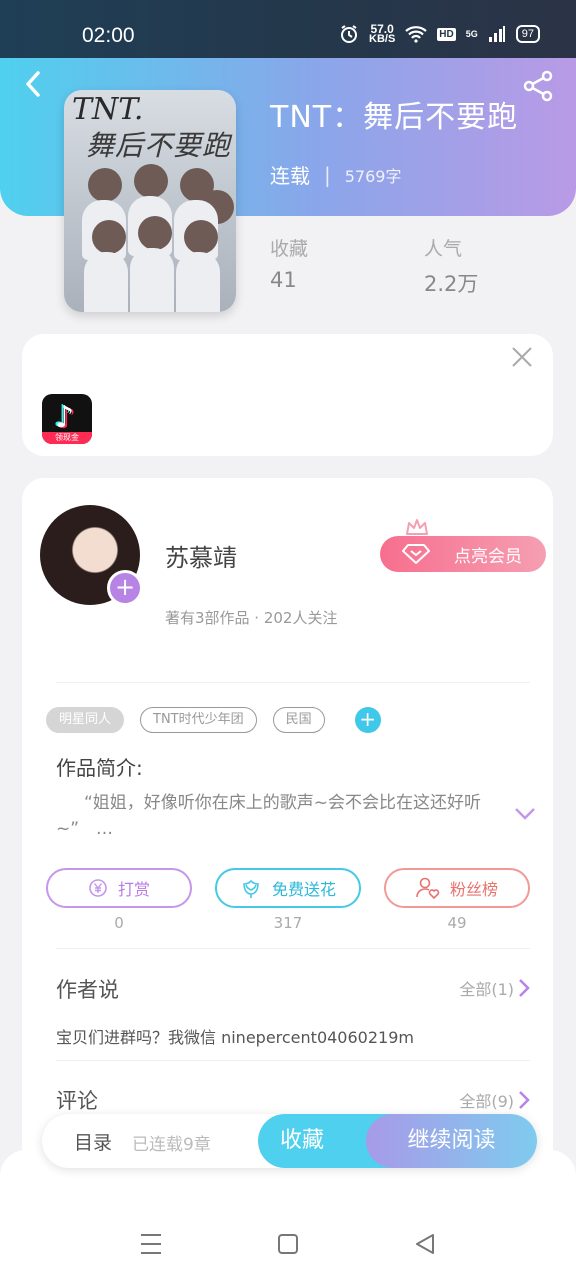 This screenshot has width=576, height=1280. What do you see at coordinates (416, 554) in the screenshot?
I see `diamond-icon` at bounding box center [416, 554].